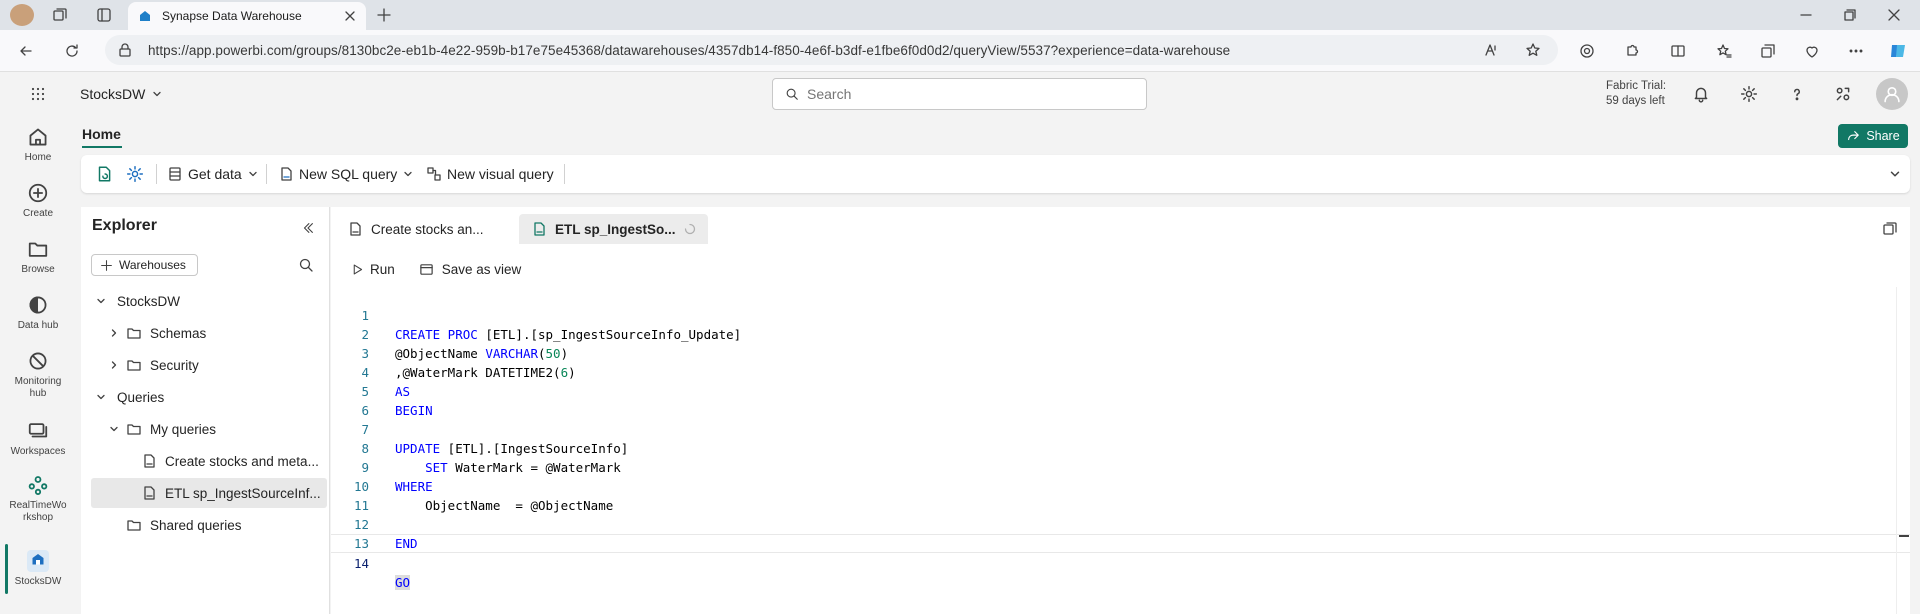 The height and width of the screenshot is (614, 1920). What do you see at coordinates (1812, 51) in the screenshot?
I see `browser-essentials-icon` at bounding box center [1812, 51].